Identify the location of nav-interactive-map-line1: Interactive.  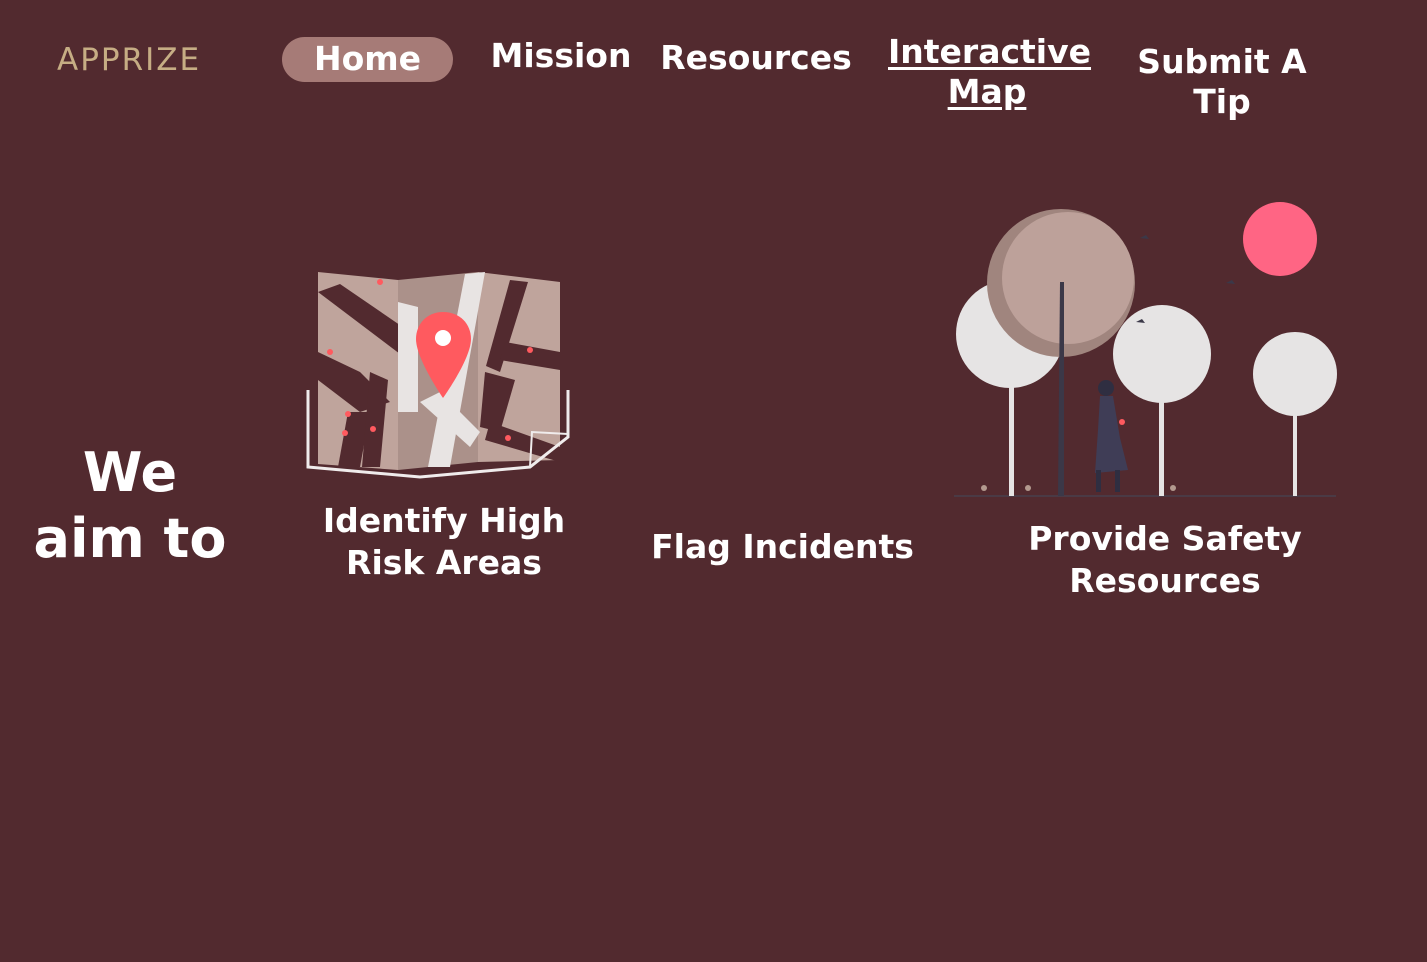
(990, 51).